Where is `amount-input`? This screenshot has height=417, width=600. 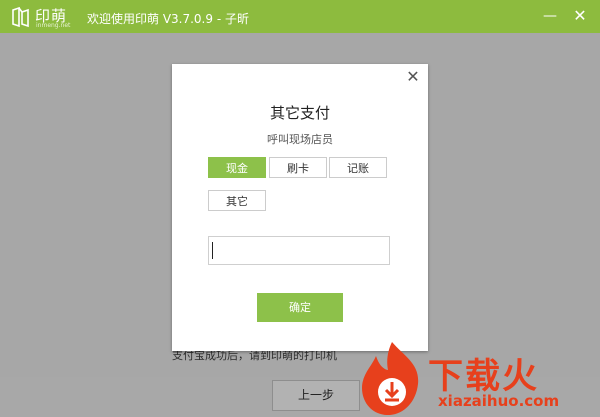 amount-input is located at coordinates (299, 250).